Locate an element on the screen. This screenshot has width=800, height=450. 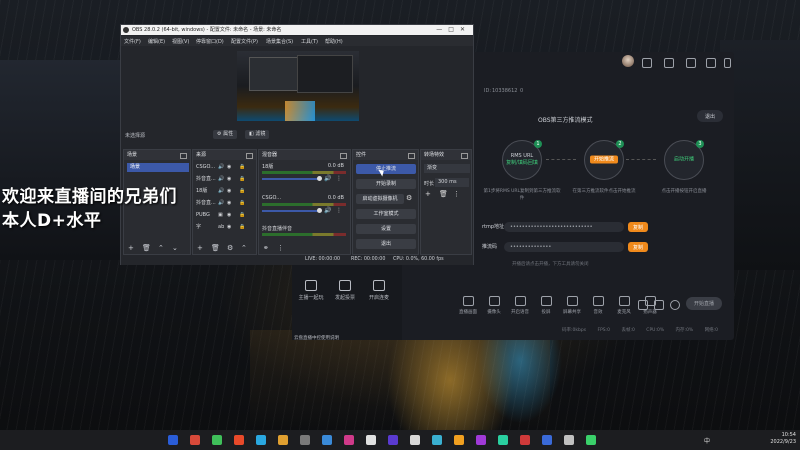
guide-link: 云盘直播中控使用说明 is located at coordinates (316, 338).